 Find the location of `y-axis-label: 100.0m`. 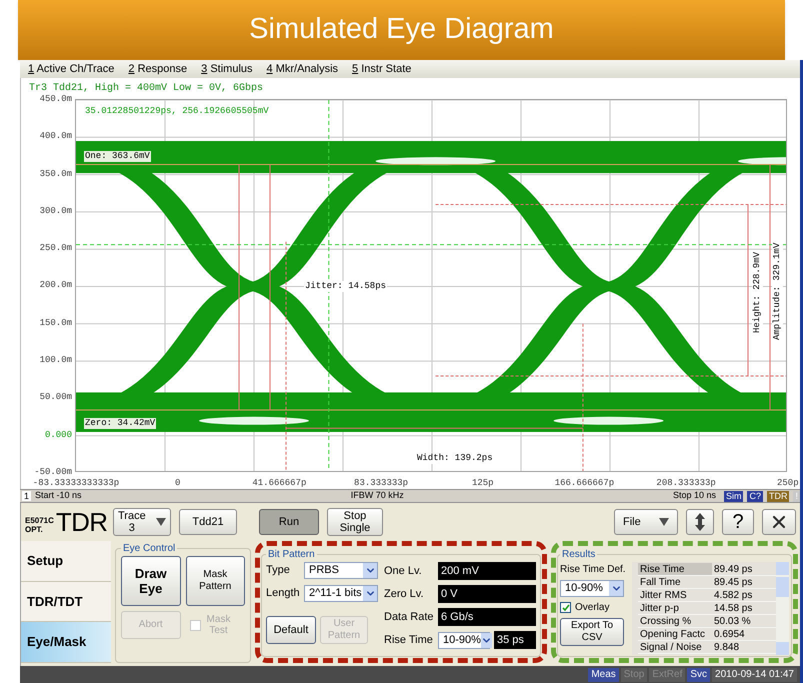

y-axis-label: 100.0m is located at coordinates (56, 360).